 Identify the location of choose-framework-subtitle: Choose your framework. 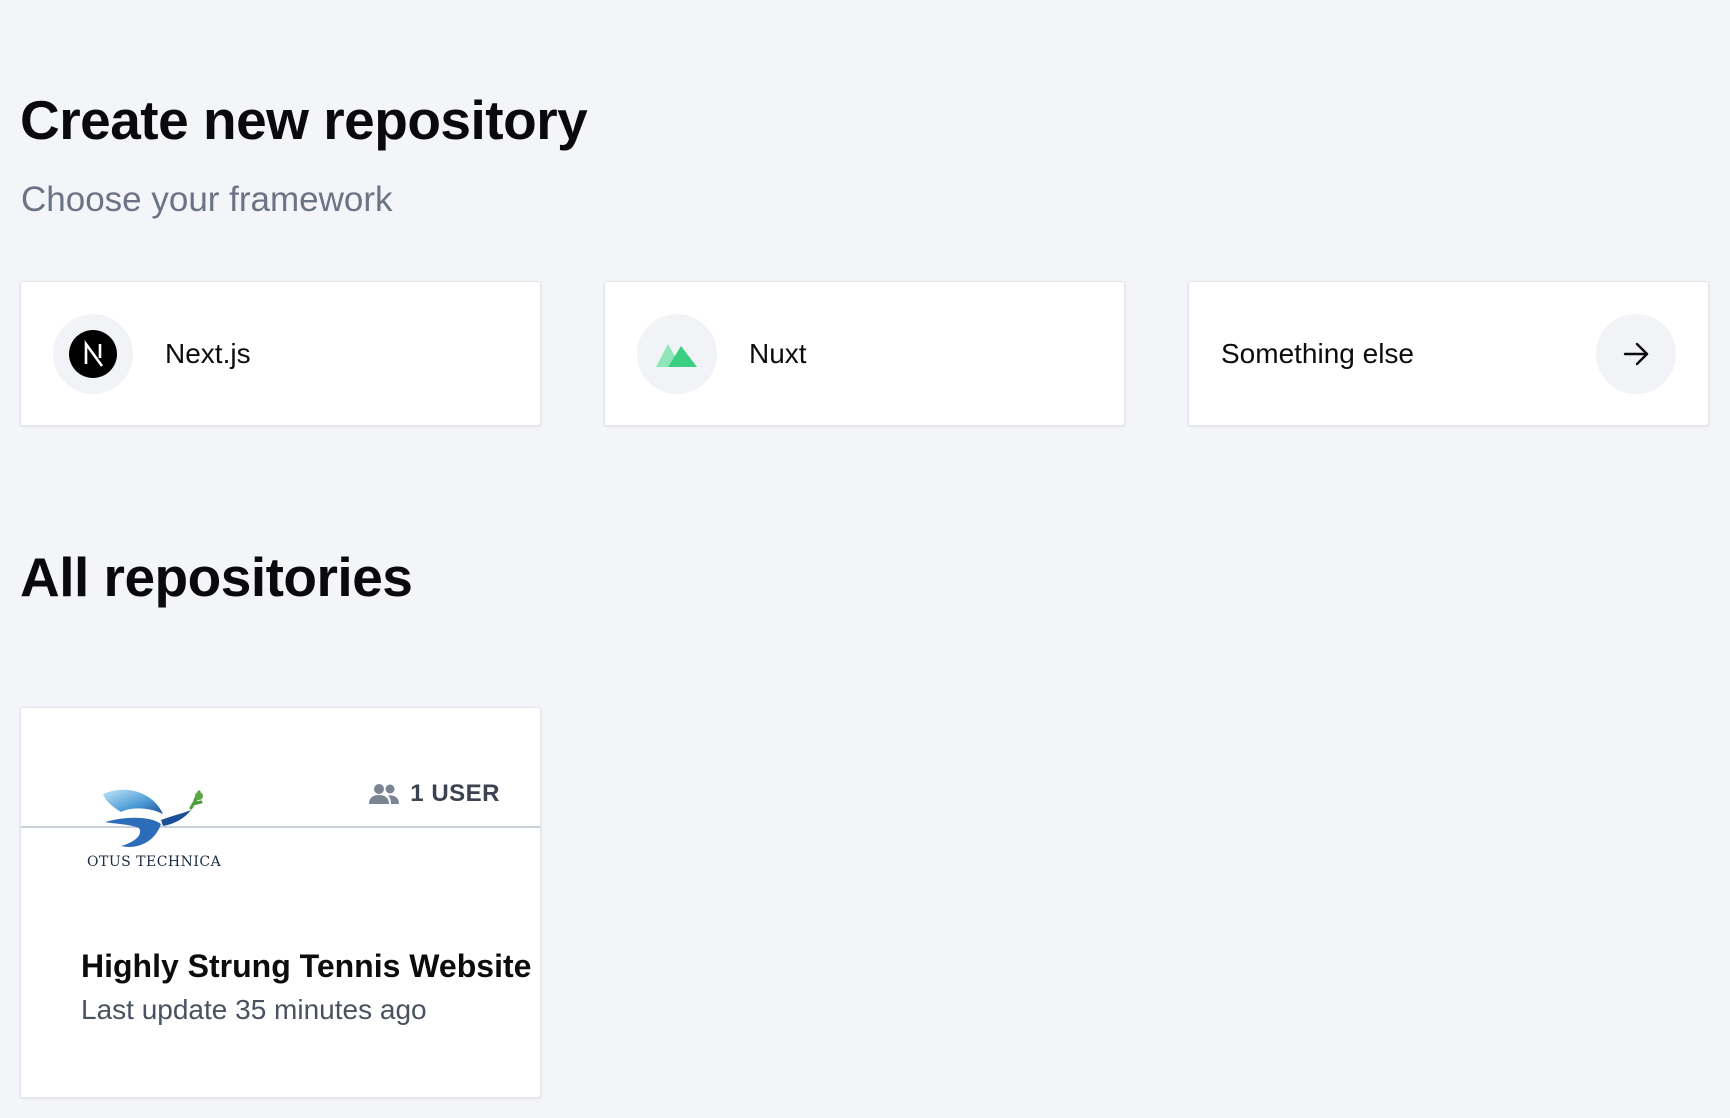
(207, 199).